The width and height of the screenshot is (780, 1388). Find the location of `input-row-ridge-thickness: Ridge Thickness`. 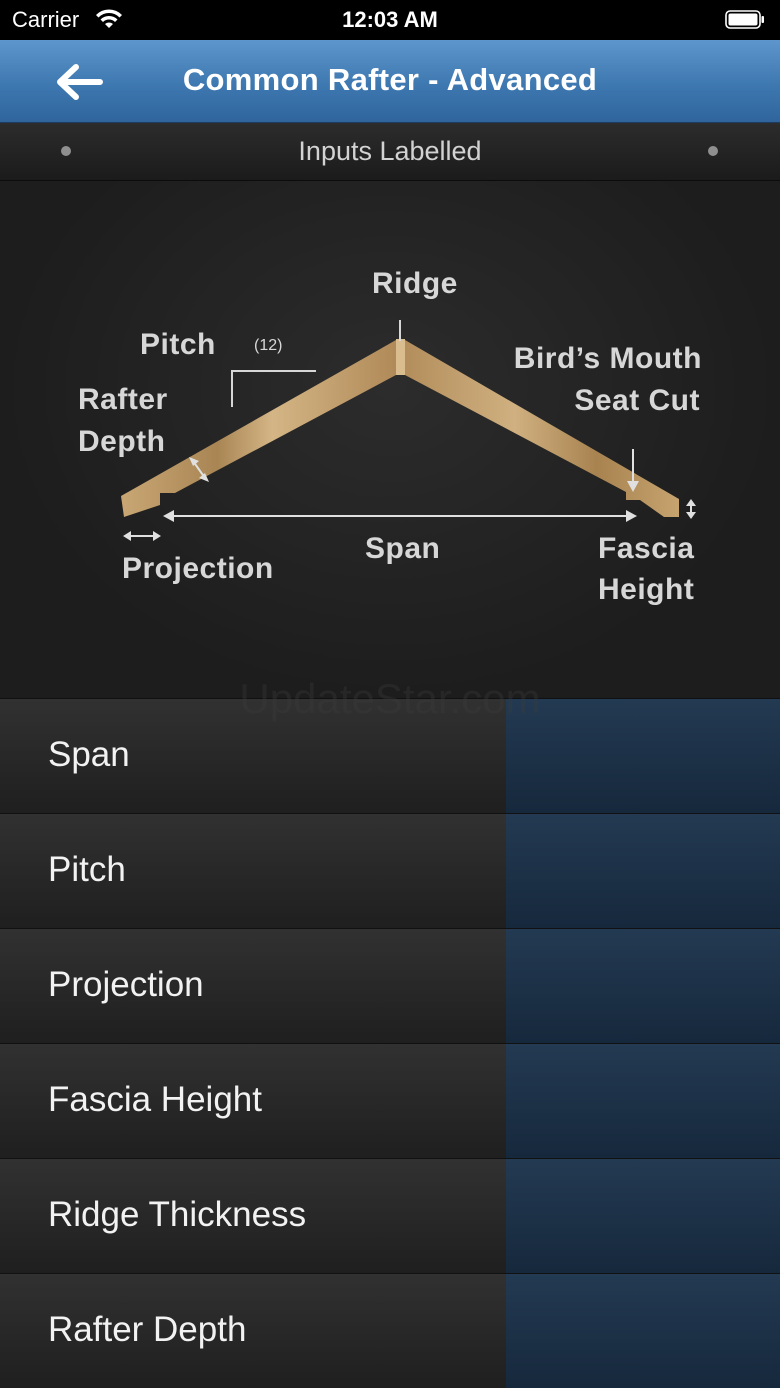

input-row-ridge-thickness: Ridge Thickness is located at coordinates (390, 1215).